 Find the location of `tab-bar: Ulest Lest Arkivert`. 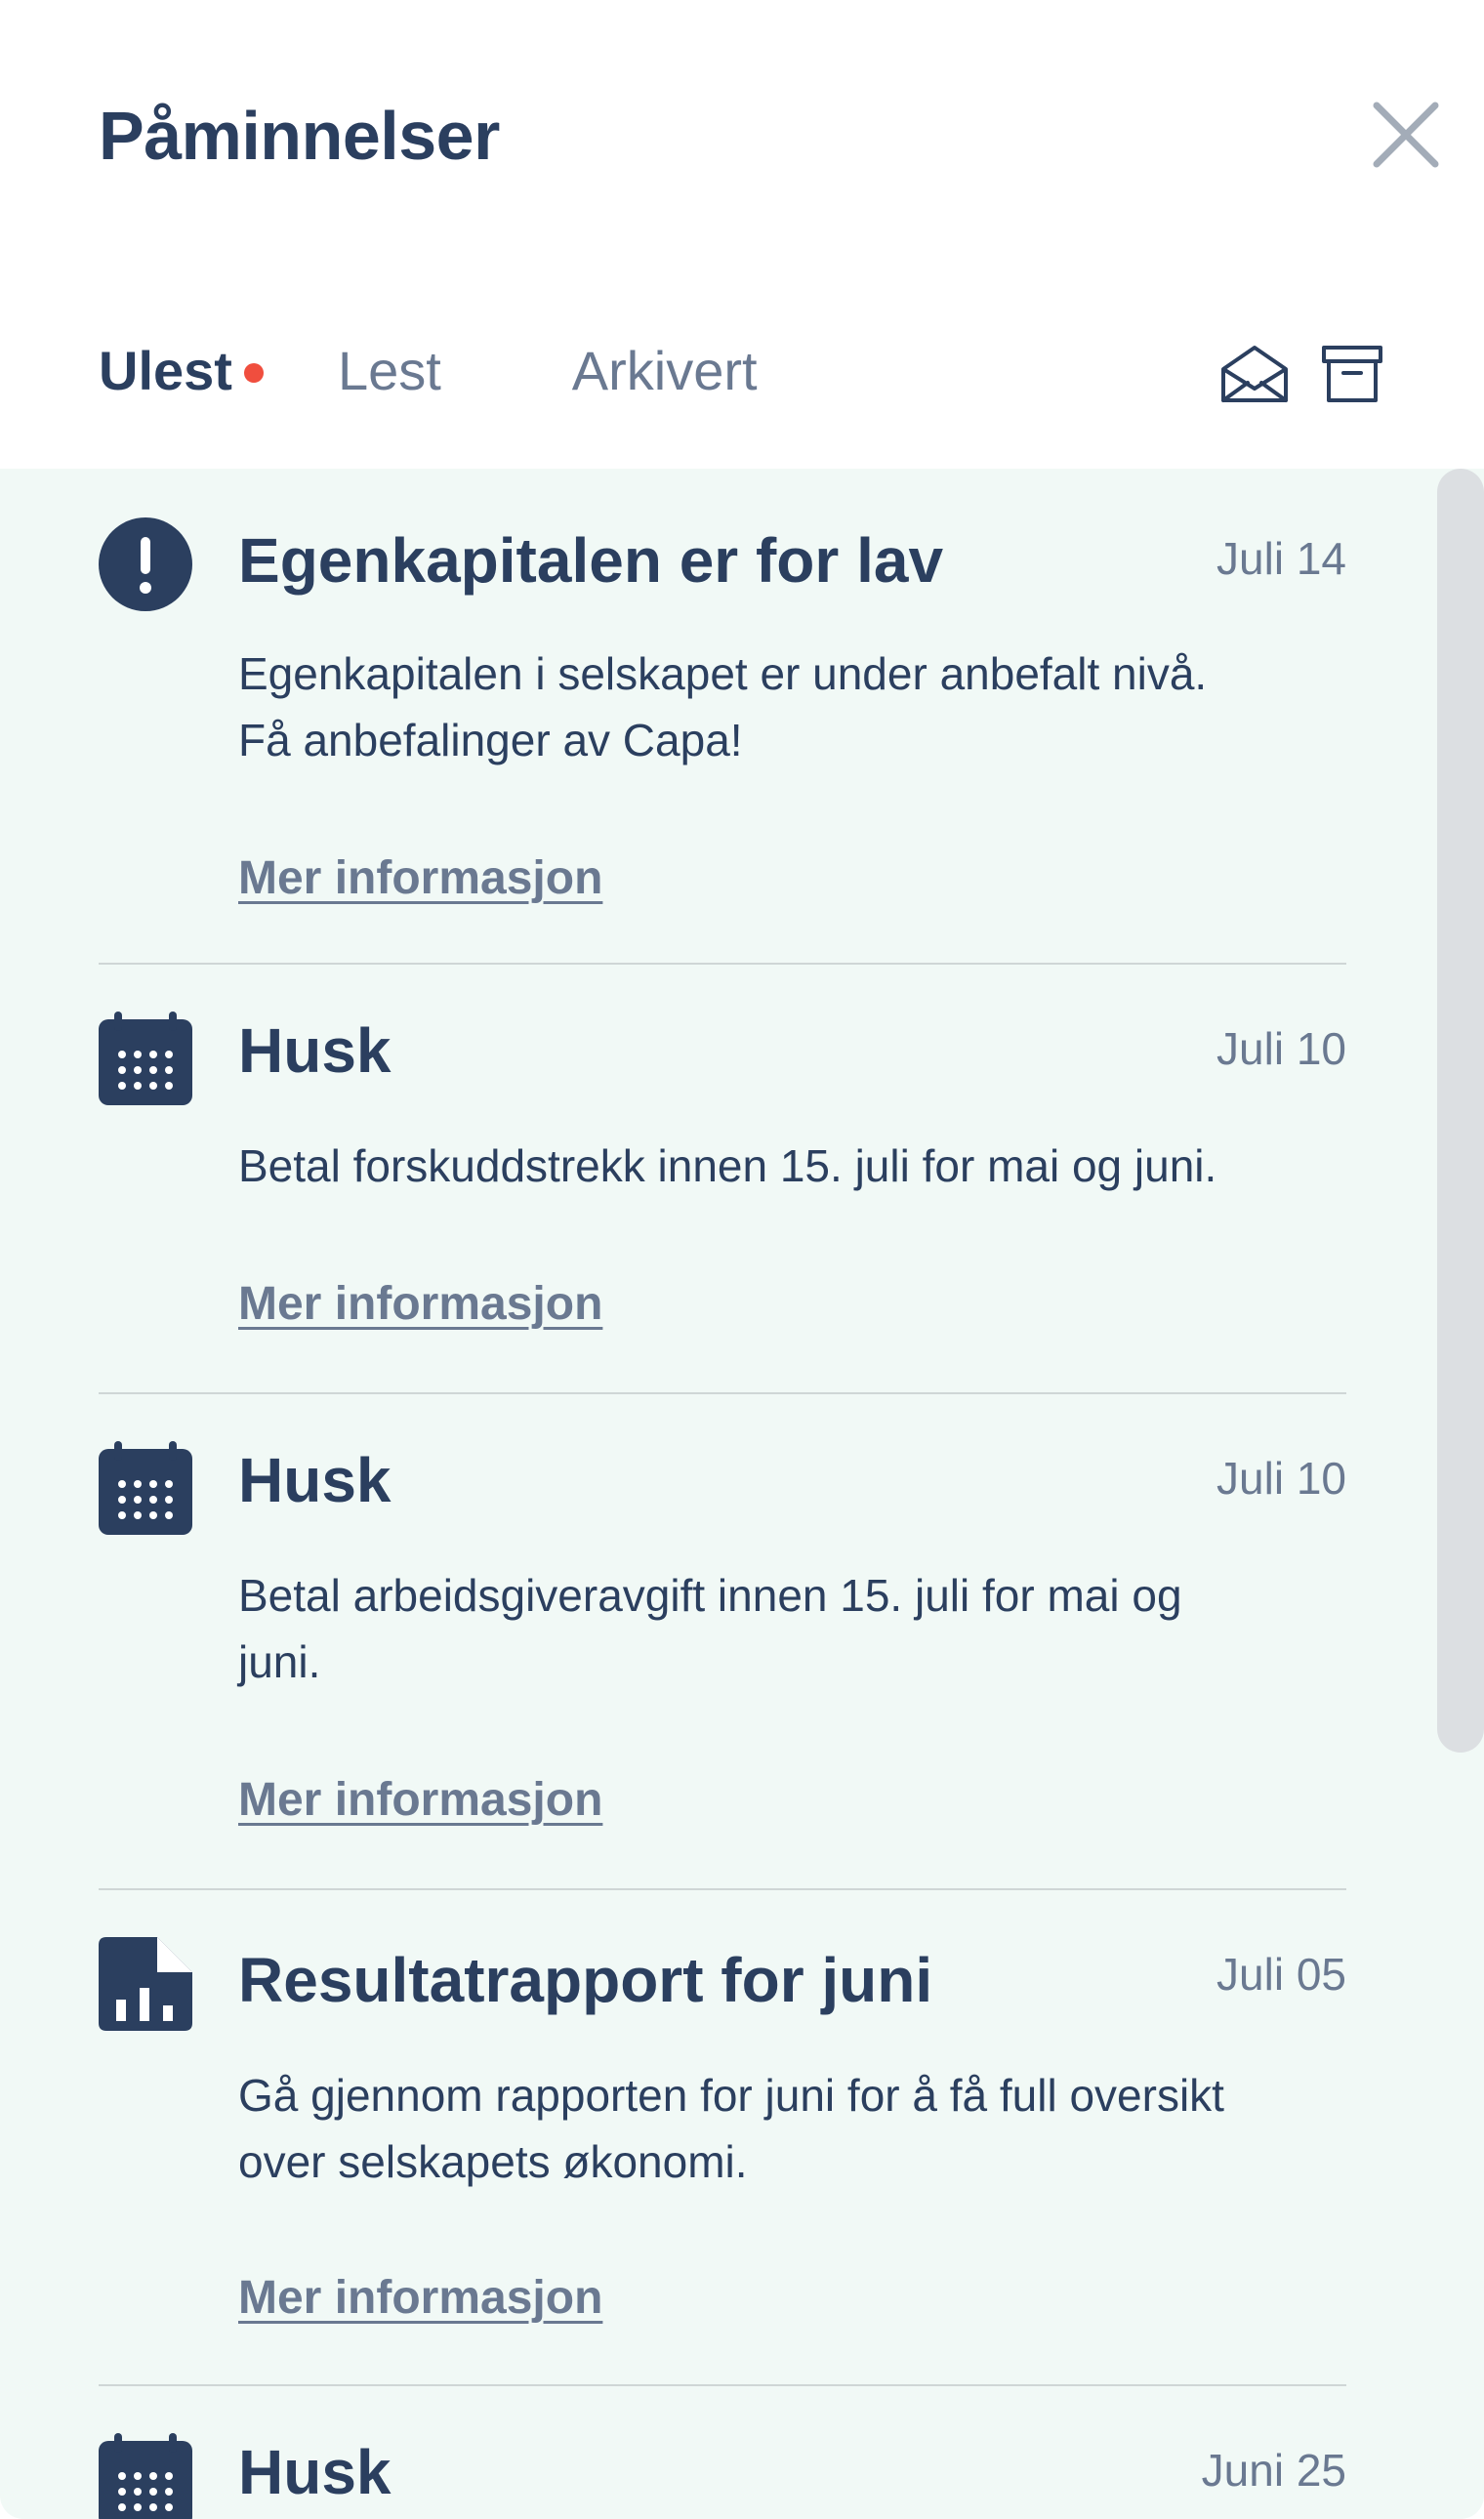

tab-bar: Ulest Lest Arkivert is located at coordinates (429, 371).